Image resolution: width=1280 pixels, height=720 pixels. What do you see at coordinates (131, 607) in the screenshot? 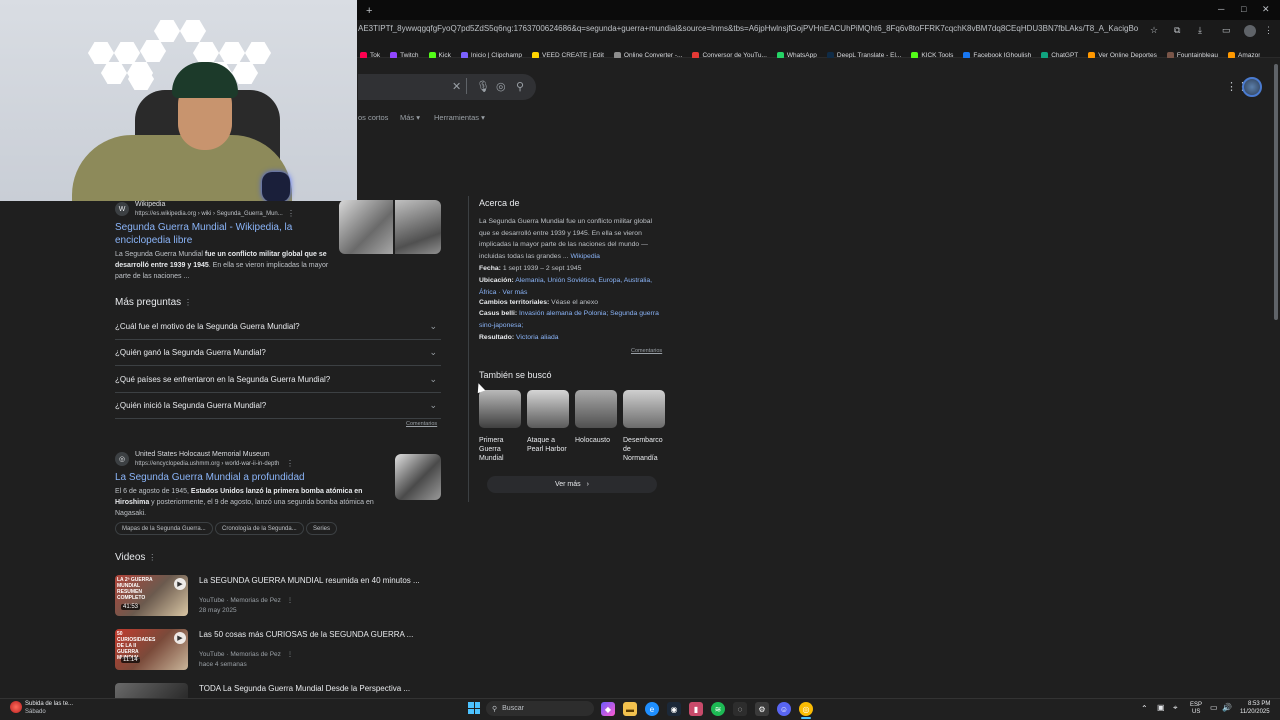
I see `video-duration: 41:53` at bounding box center [131, 607].